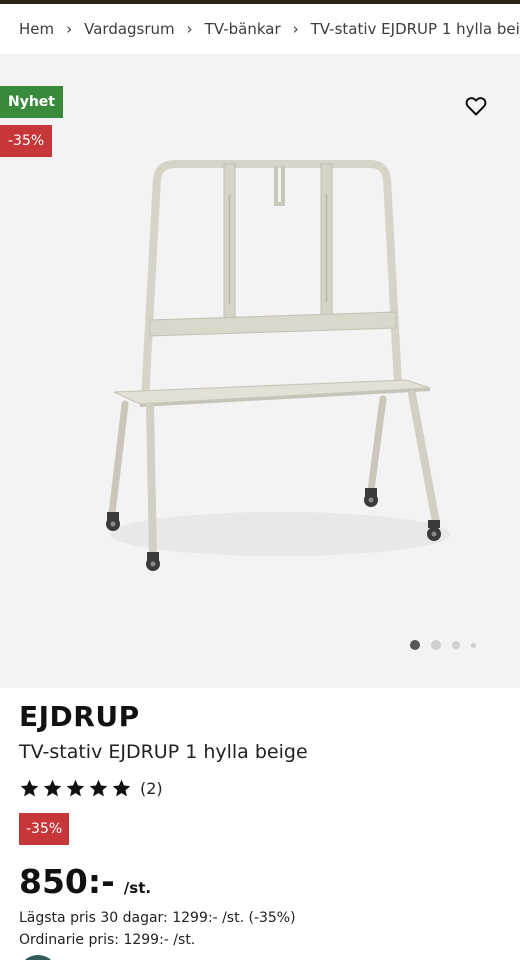 This screenshot has width=520, height=960. What do you see at coordinates (157, 918) in the screenshot?
I see `lowest-price-30-days: Lägsta pris 30 dagar: 1299:- /st. (-35%)` at bounding box center [157, 918].